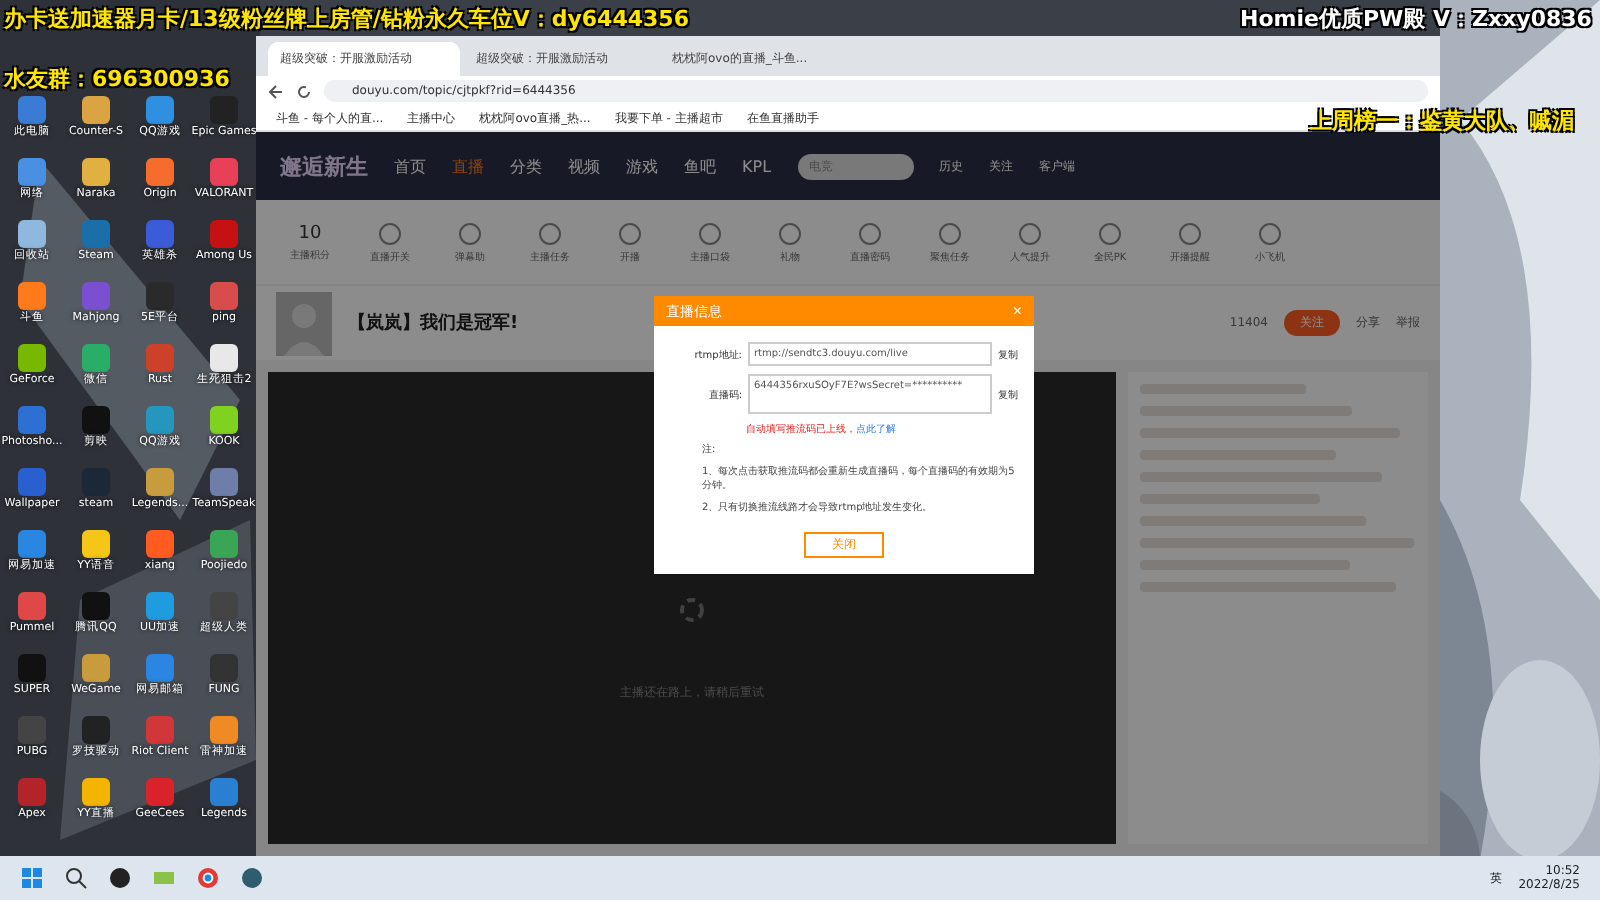  I want to click on nav-link: 游戏, so click(642, 166).